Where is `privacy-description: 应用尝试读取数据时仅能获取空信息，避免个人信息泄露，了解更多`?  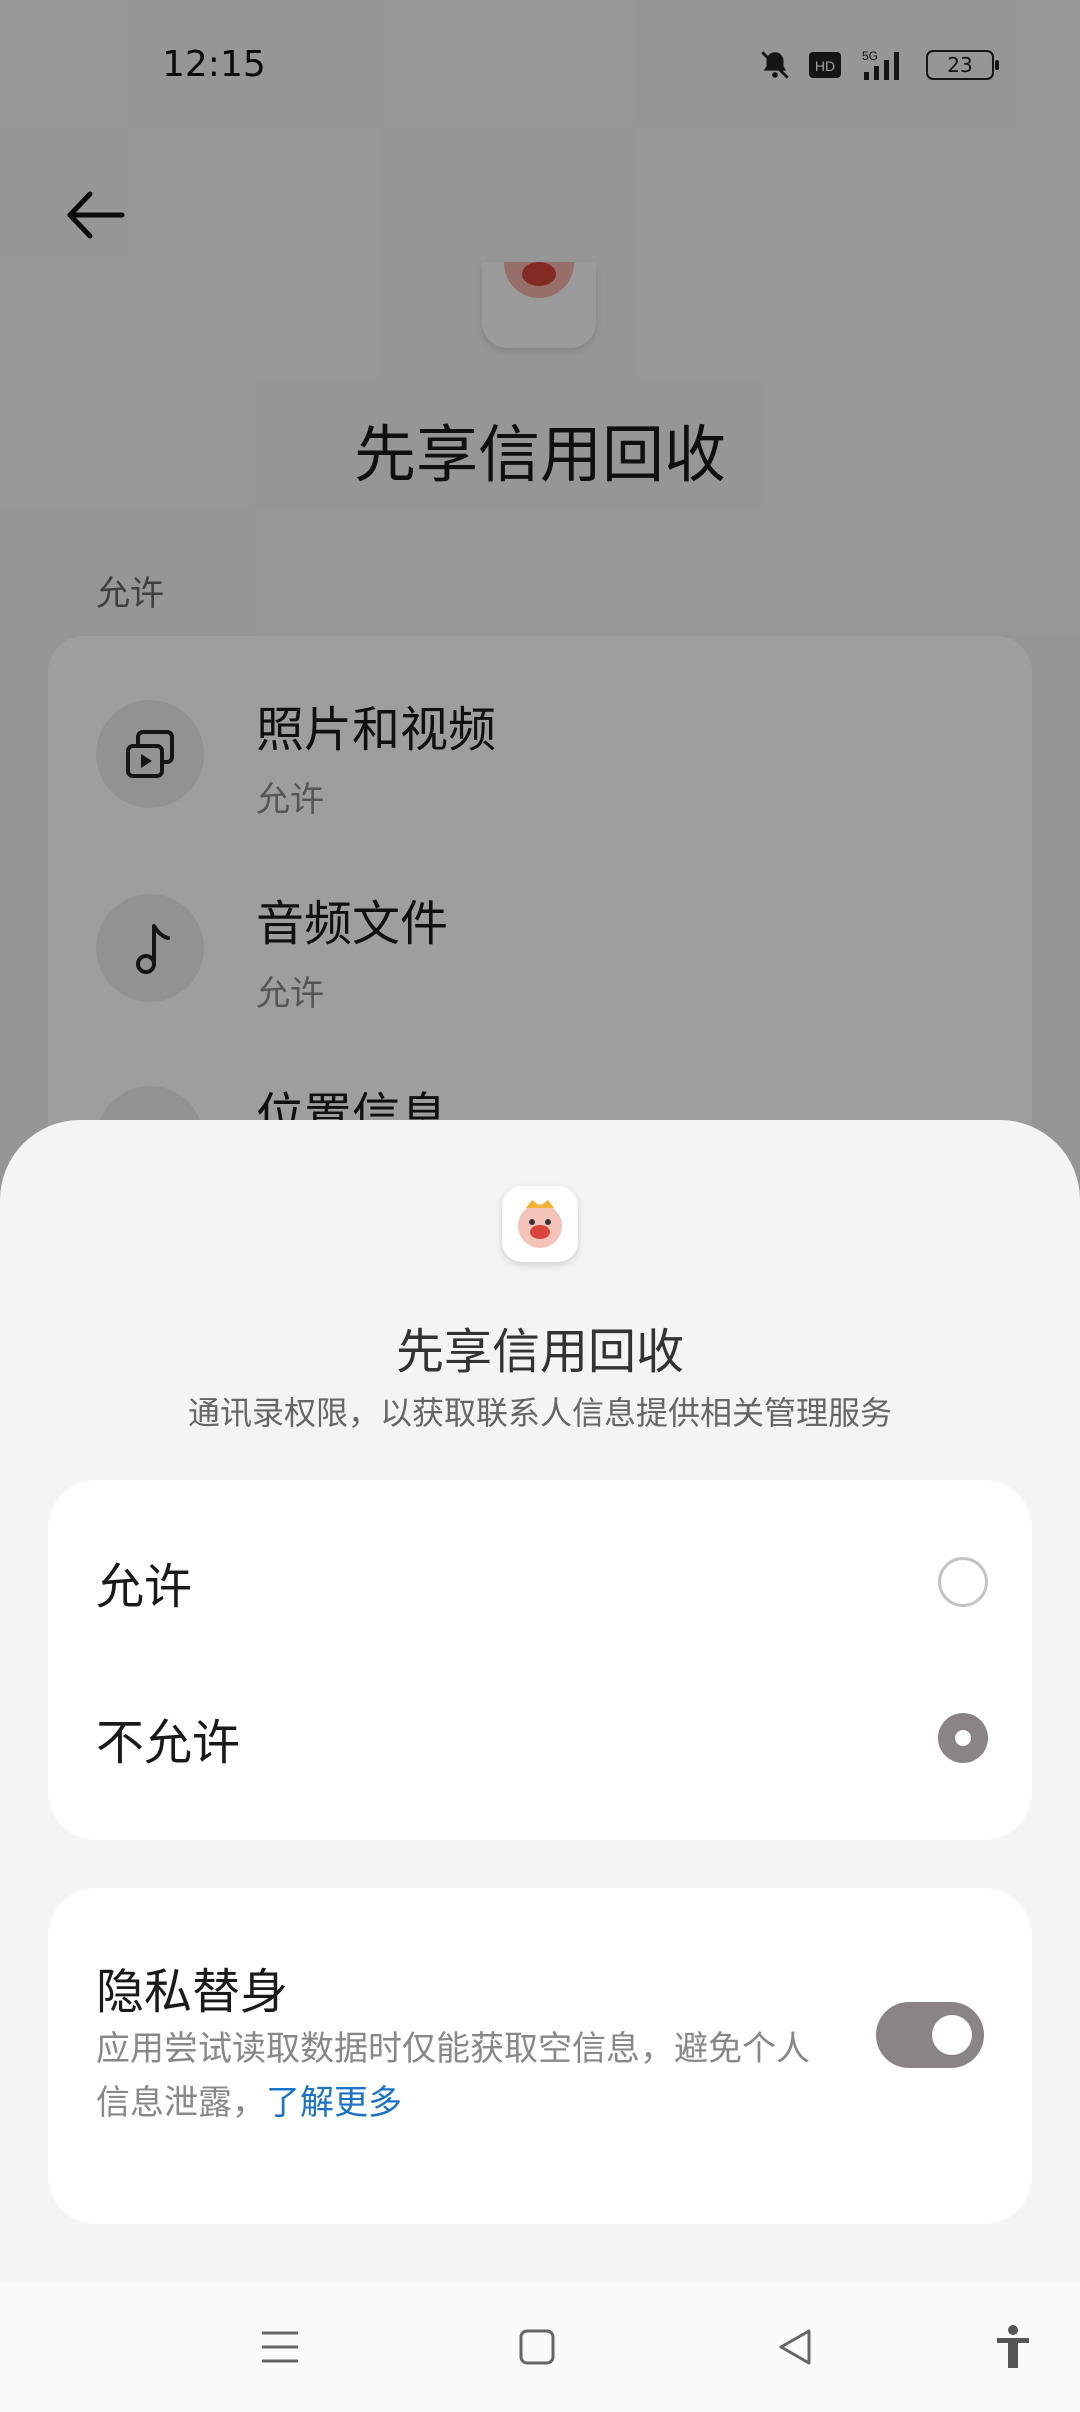
privacy-description: 应用尝试读取数据时仅能获取空信息，避免个人信息泄露，了解更多 is located at coordinates (466, 2076).